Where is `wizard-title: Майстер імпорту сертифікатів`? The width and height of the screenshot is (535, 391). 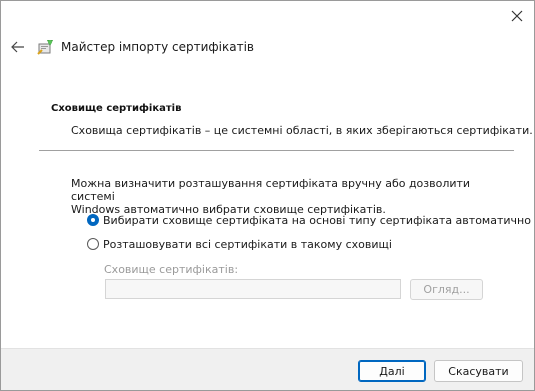
wizard-title: Майстер імпорту сертифікатів is located at coordinates (157, 47).